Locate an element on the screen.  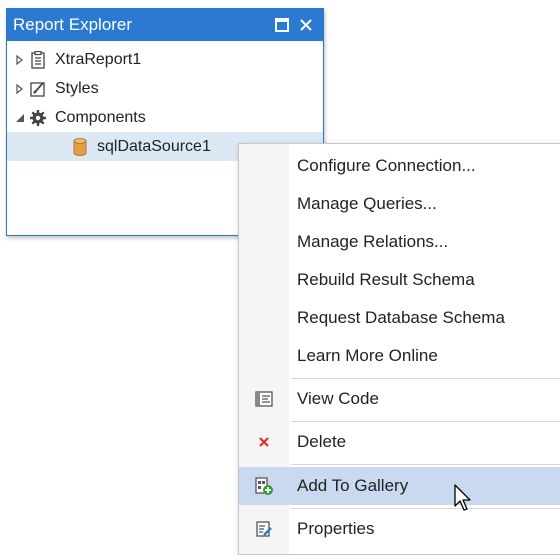
mouse-cursor-icon is located at coordinates (464, 500).